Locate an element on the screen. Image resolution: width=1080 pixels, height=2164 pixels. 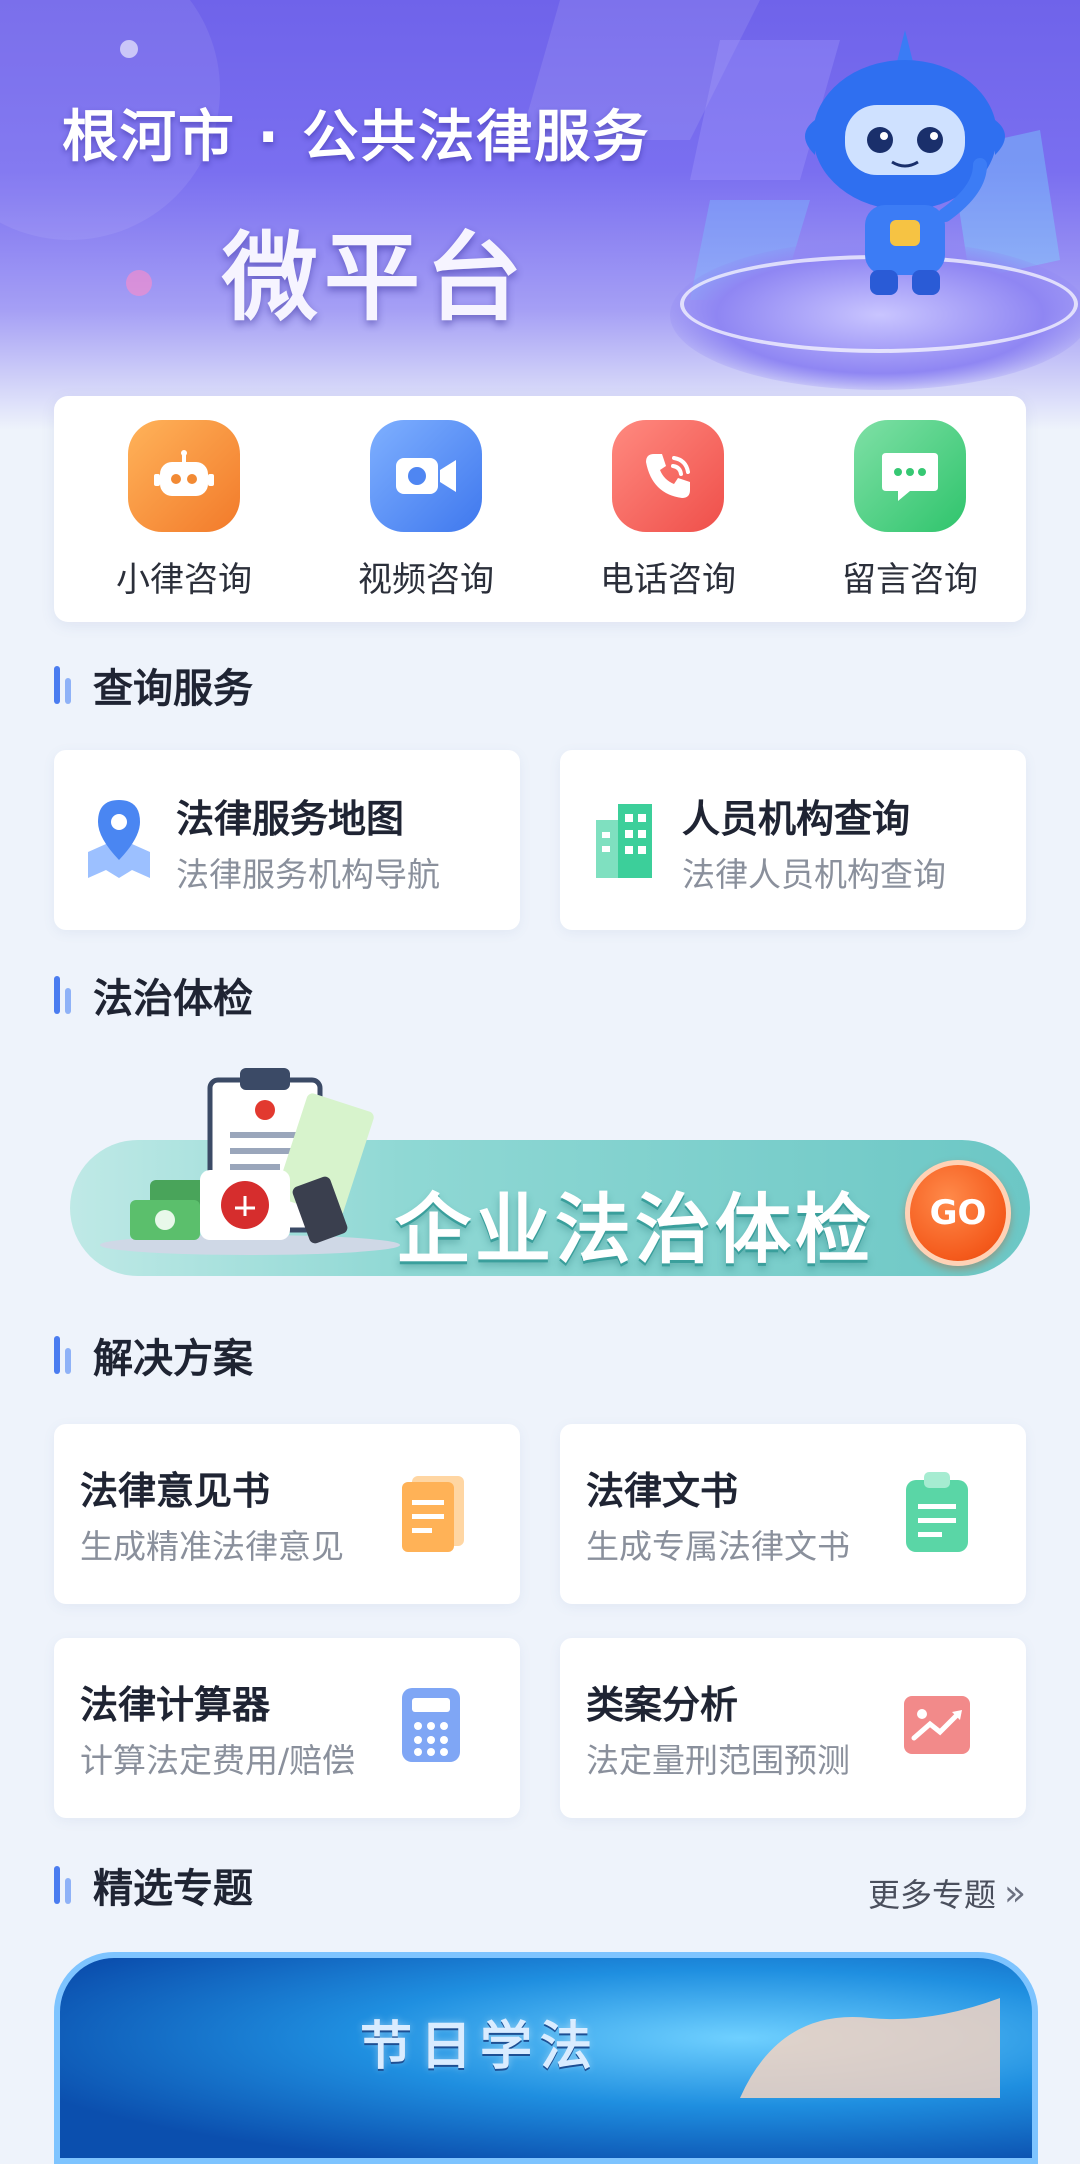
chart-icon is located at coordinates (937, 1725).